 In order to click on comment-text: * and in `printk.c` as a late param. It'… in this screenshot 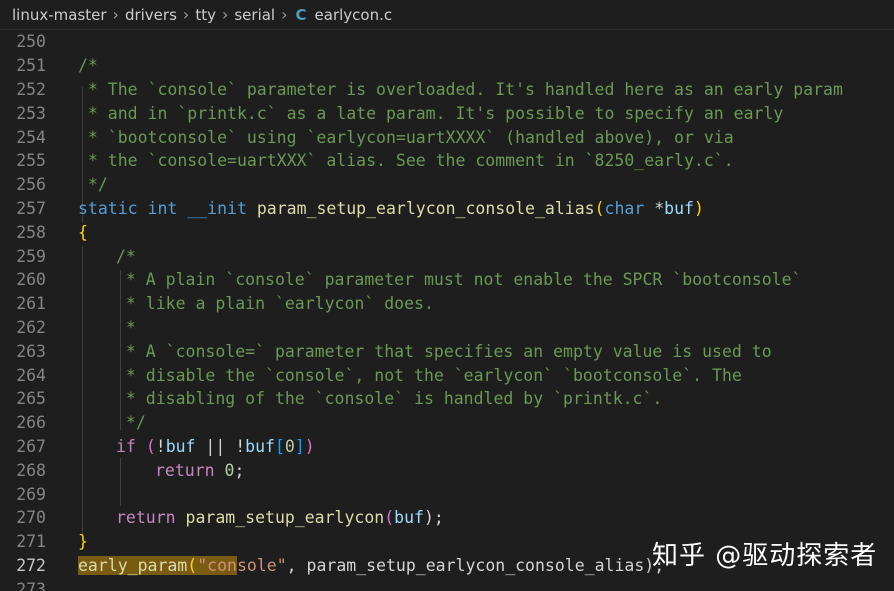, I will do `click(431, 113)`.